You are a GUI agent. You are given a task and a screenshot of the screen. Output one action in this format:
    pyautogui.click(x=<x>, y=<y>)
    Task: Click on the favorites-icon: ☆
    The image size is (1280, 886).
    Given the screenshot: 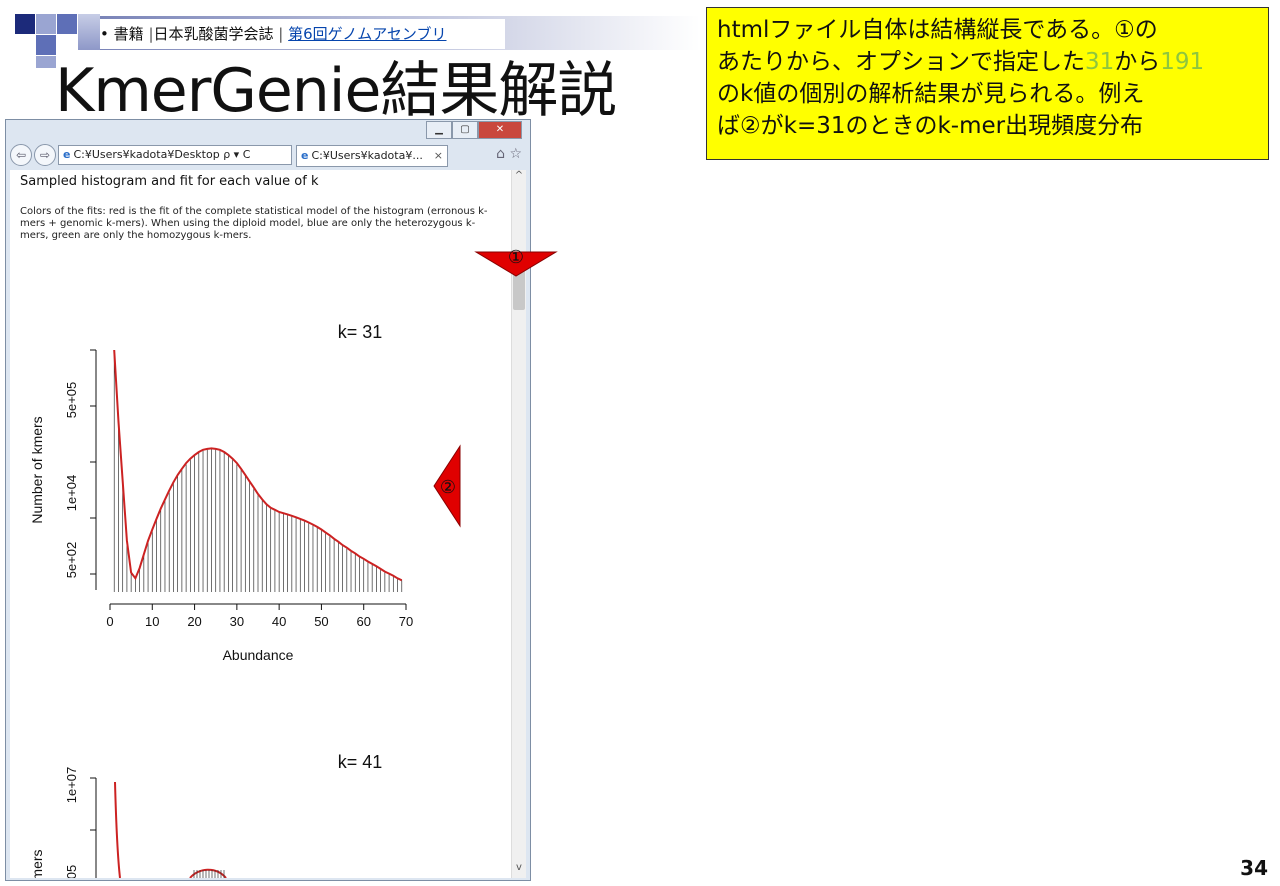 What is the action you would take?
    pyautogui.click(x=515, y=154)
    